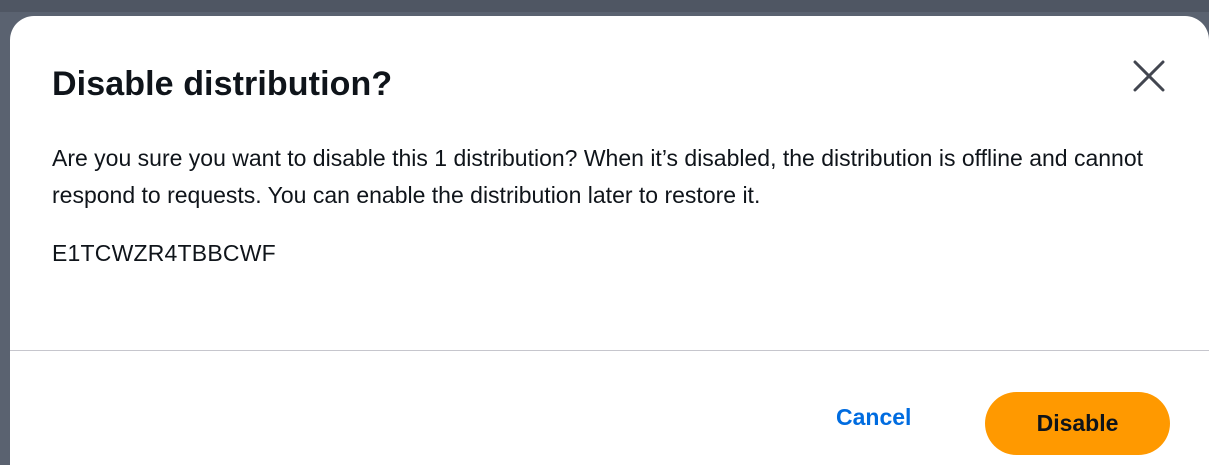 This screenshot has height=465, width=1209. Describe the element at coordinates (1077, 423) in the screenshot. I see `disable-button: Disable` at that location.